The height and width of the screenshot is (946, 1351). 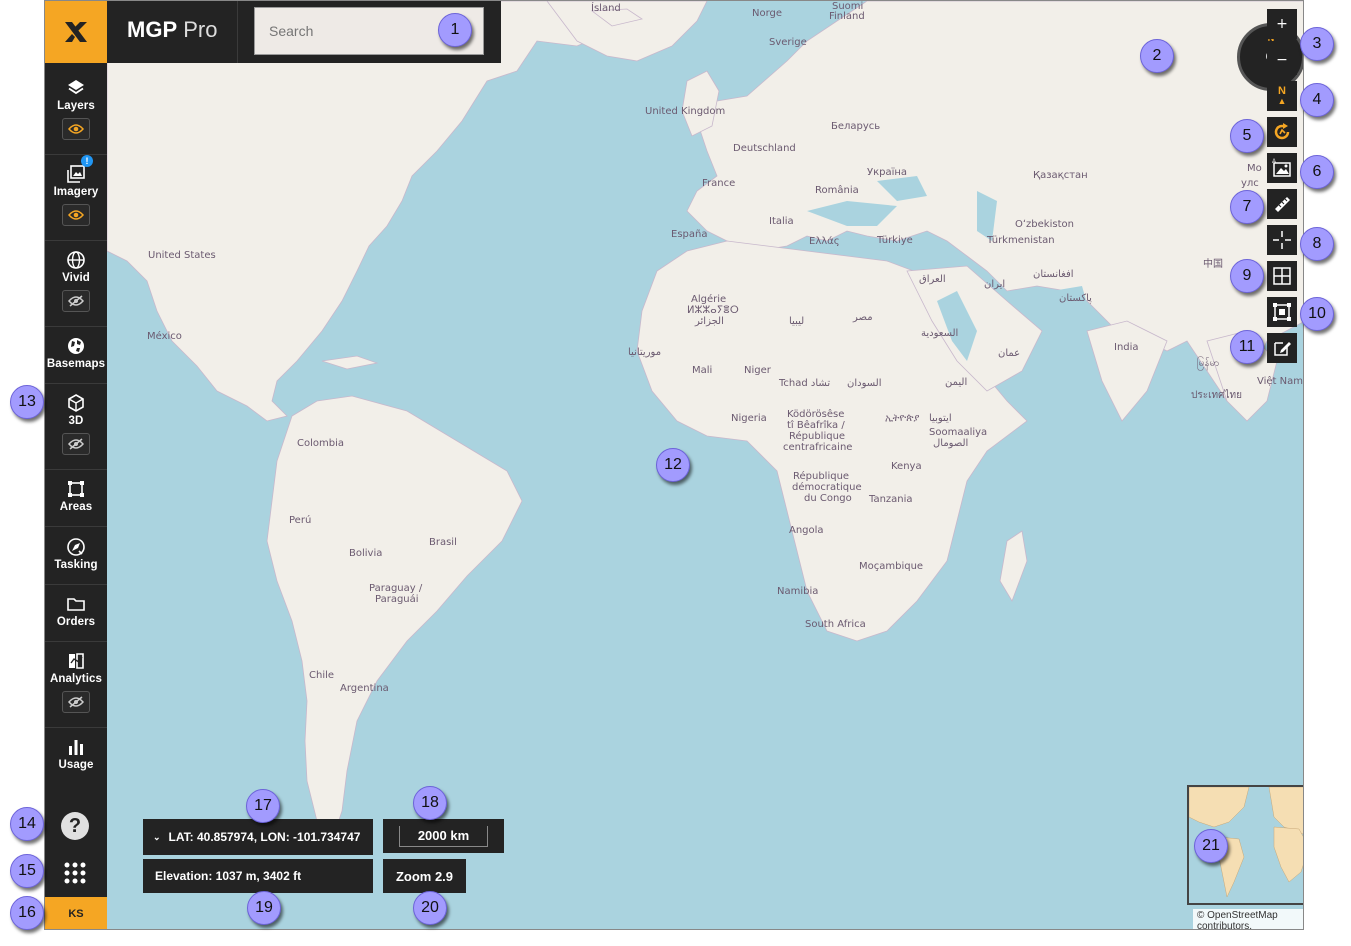 What do you see at coordinates (1280, 381) in the screenshot?
I see `map-label: Việt Nam` at bounding box center [1280, 381].